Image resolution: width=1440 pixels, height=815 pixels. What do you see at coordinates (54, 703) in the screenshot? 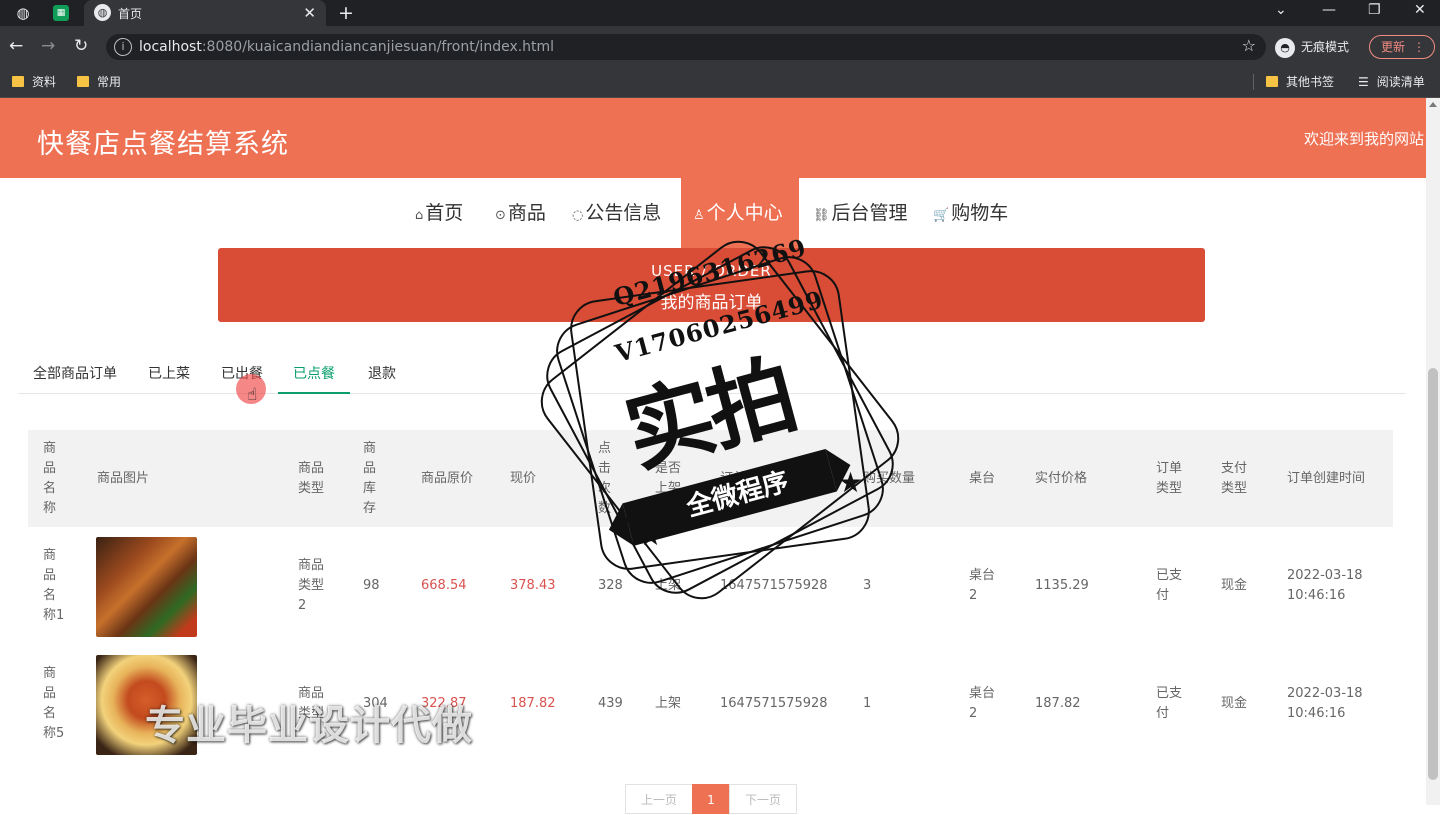
I see `cell-name: 商品名称5` at bounding box center [54, 703].